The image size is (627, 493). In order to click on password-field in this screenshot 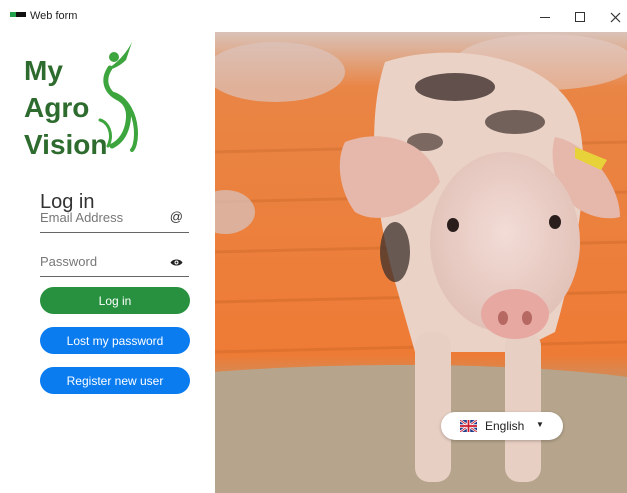, I will do `click(114, 262)`.